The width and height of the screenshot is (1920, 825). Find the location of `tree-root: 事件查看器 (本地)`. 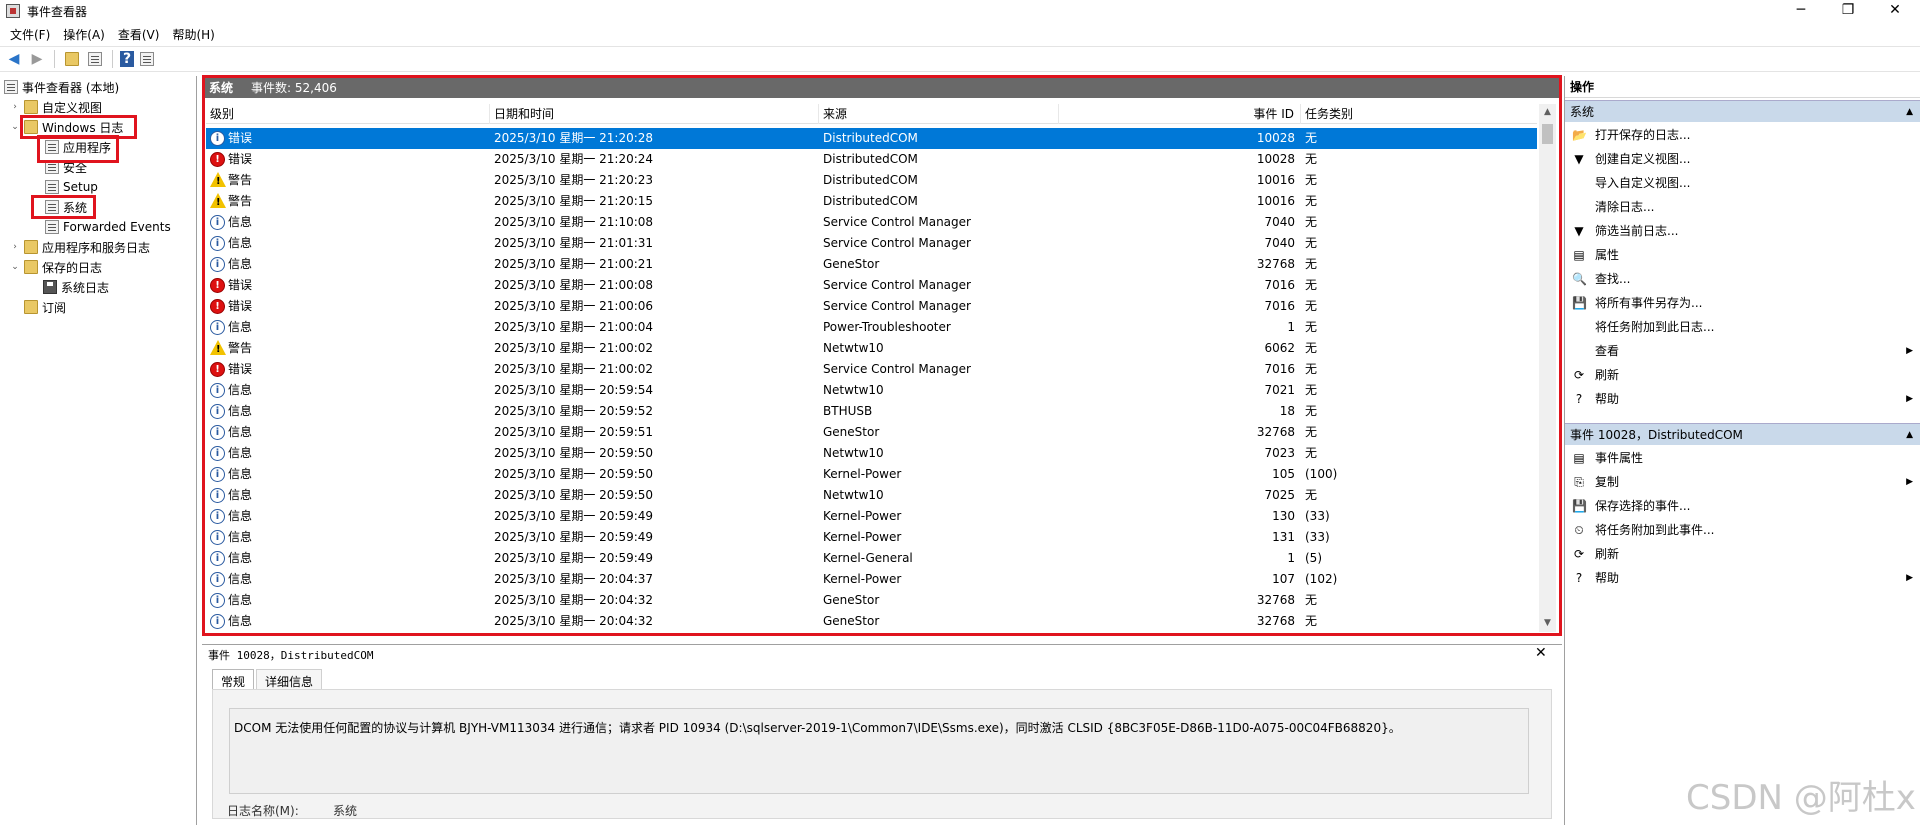

tree-root: 事件查看器 (本地) is located at coordinates (61, 87).